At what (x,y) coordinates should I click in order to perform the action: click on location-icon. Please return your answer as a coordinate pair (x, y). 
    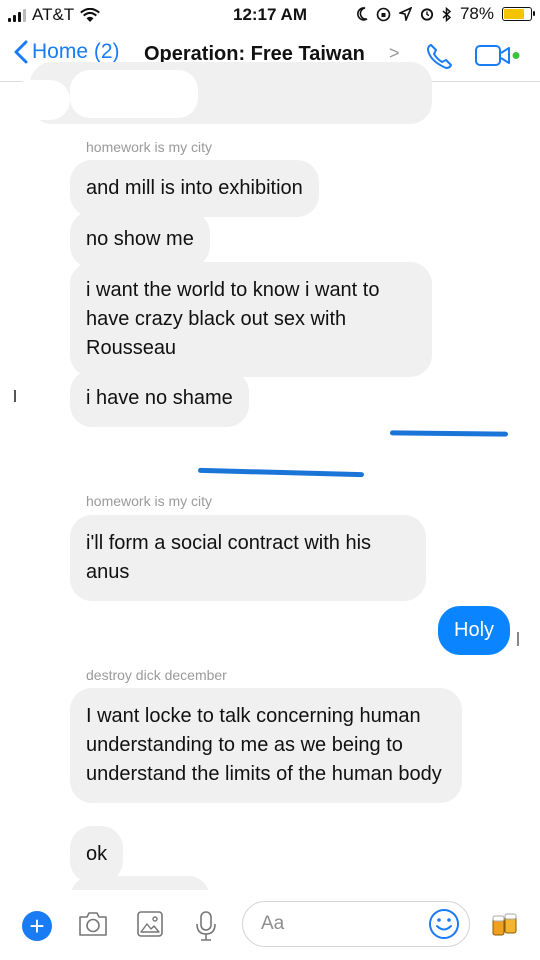
    Looking at the image, I should click on (405, 14).